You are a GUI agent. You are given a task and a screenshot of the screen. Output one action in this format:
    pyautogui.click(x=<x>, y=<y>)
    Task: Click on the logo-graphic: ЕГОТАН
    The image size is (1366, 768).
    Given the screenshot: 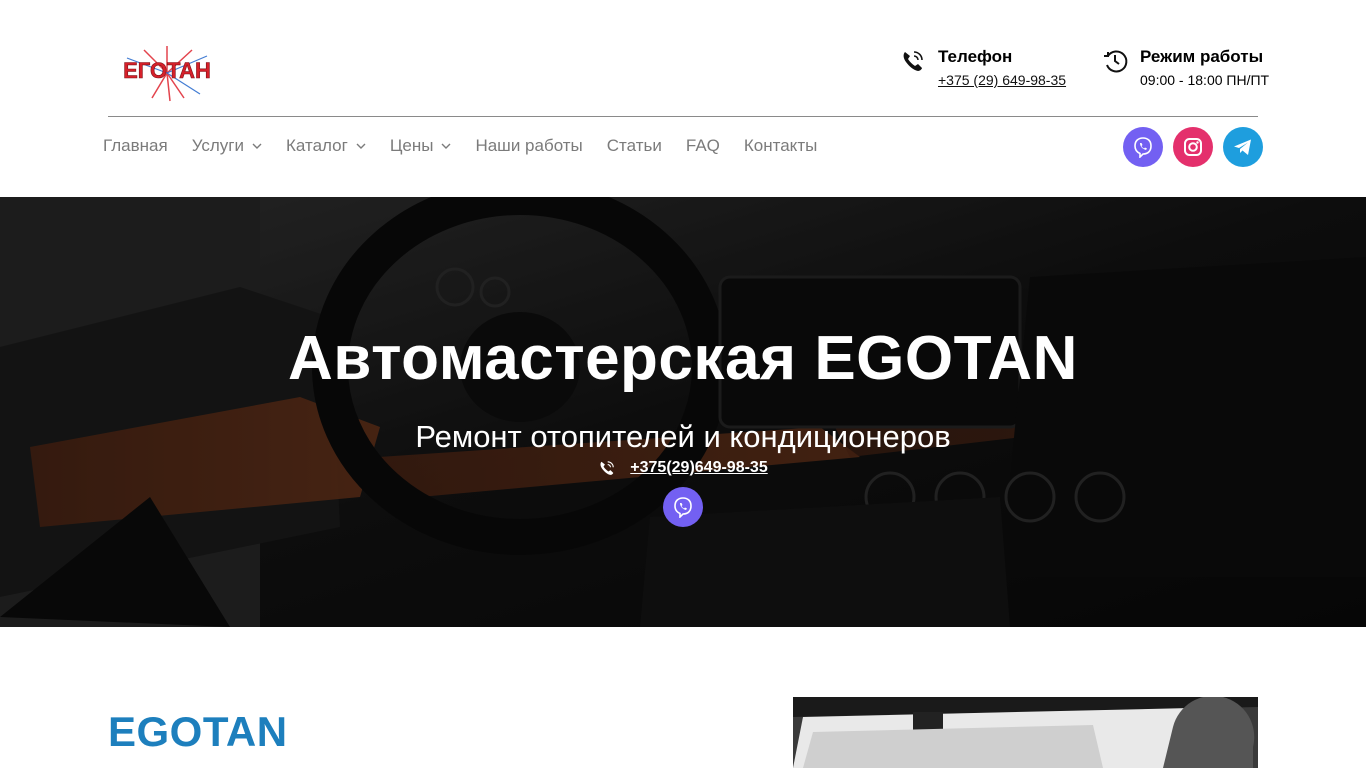 What is the action you would take?
    pyautogui.click(x=167, y=74)
    